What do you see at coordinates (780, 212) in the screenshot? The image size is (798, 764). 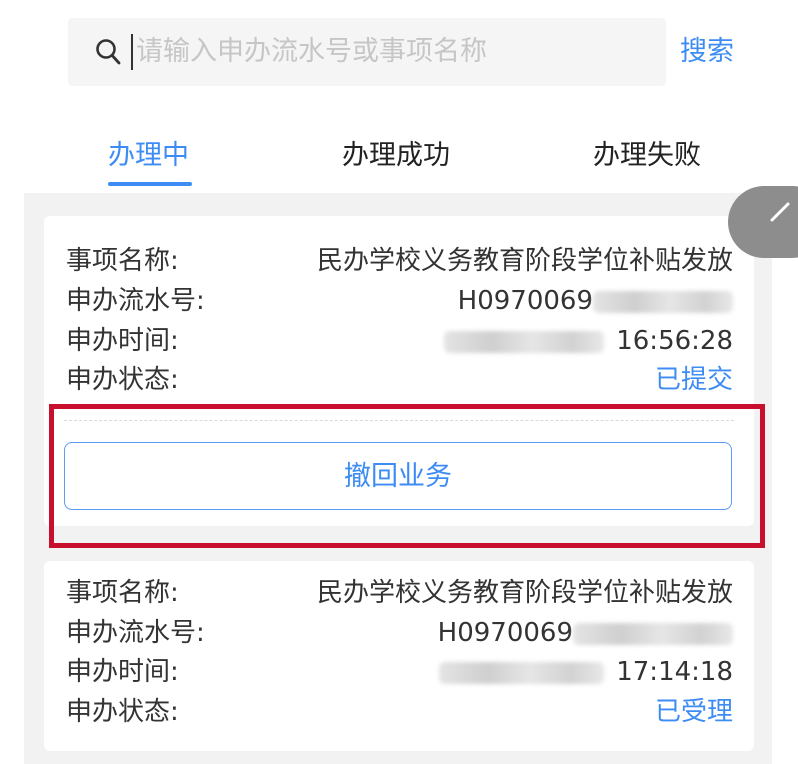 I see `arrow-icon` at bounding box center [780, 212].